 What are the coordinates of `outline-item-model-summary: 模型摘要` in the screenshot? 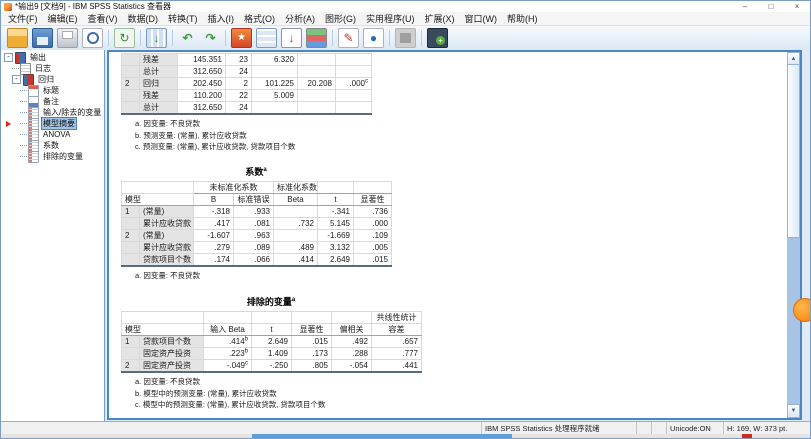 It's located at (52, 123).